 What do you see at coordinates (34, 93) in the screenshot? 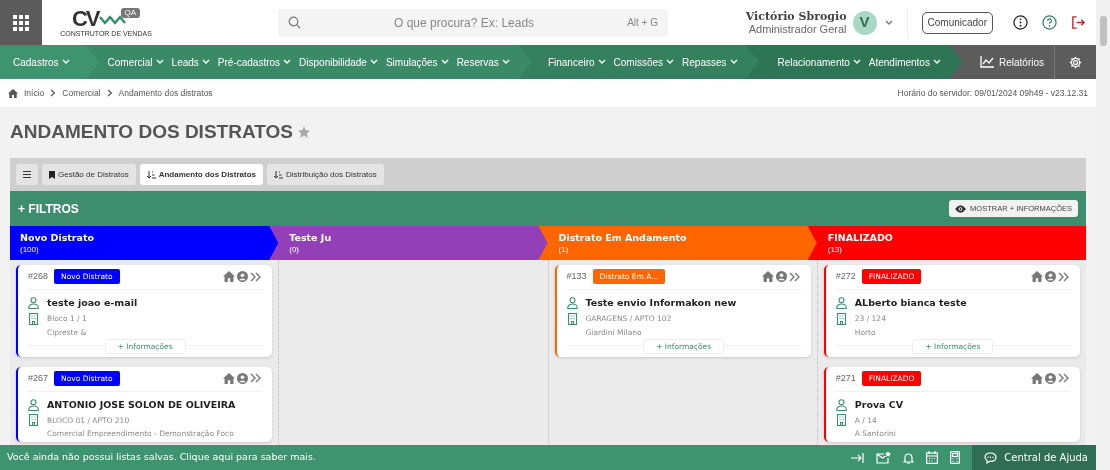
I see `breadcrumb-link: Início` at bounding box center [34, 93].